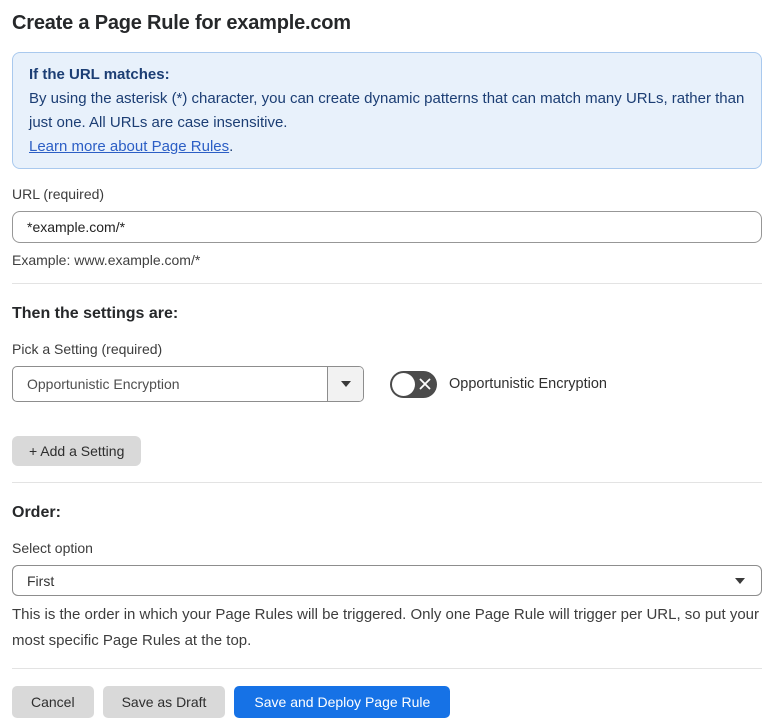 Image resolution: width=775 pixels, height=718 pixels. Describe the element at coordinates (164, 702) in the screenshot. I see `save-as-draft-button: Save as Draft` at that location.